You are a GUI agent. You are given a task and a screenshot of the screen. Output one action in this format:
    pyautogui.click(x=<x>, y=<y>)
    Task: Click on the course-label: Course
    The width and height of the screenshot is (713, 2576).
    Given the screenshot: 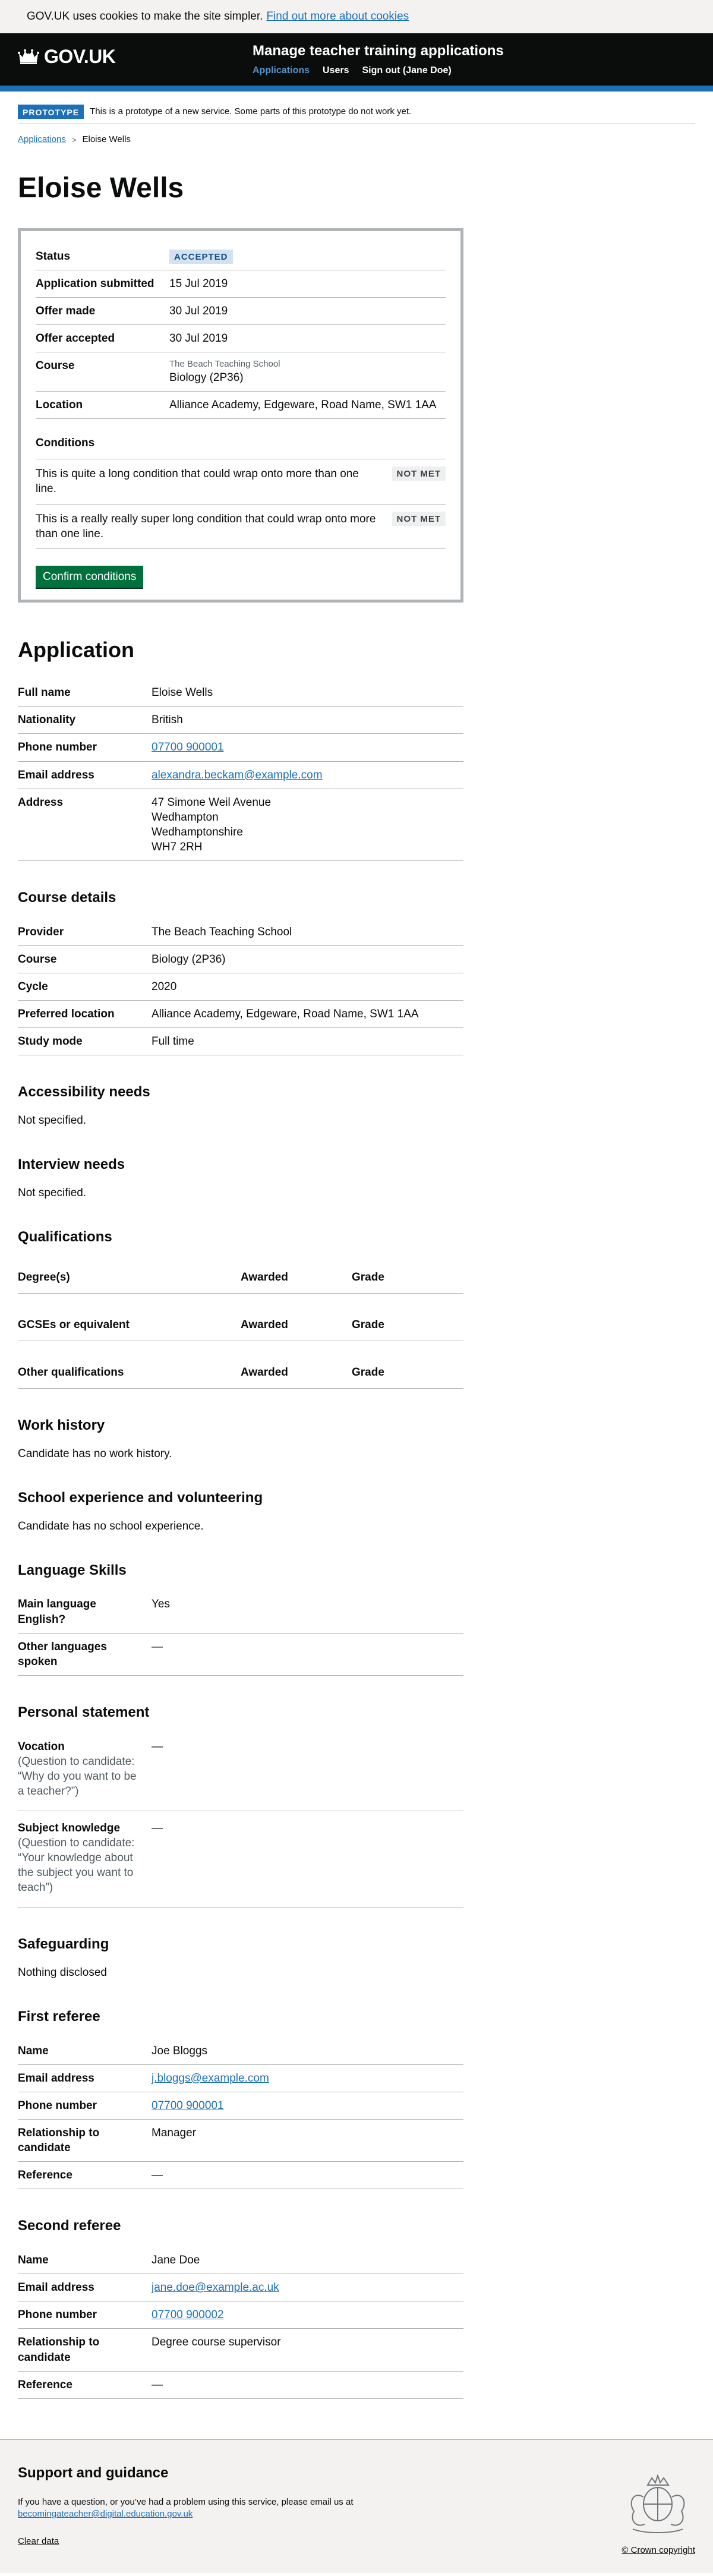 What is the action you would take?
    pyautogui.click(x=55, y=367)
    